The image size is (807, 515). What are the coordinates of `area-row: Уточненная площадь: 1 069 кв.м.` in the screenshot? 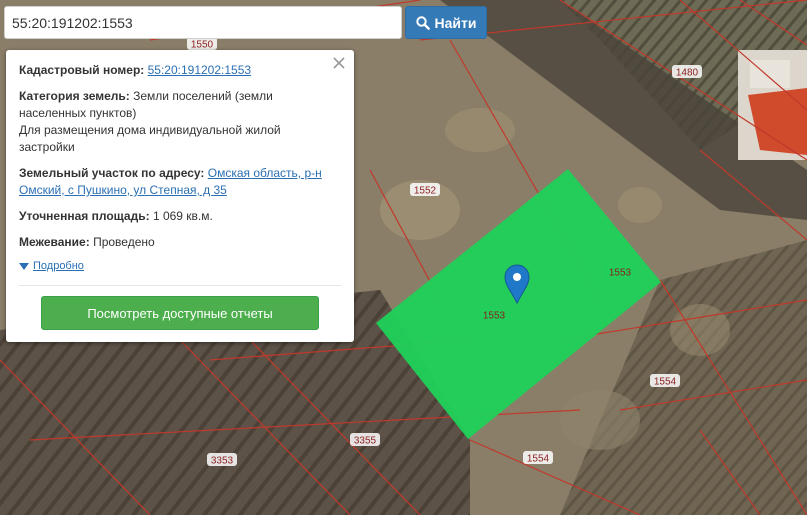 It's located at (180, 216).